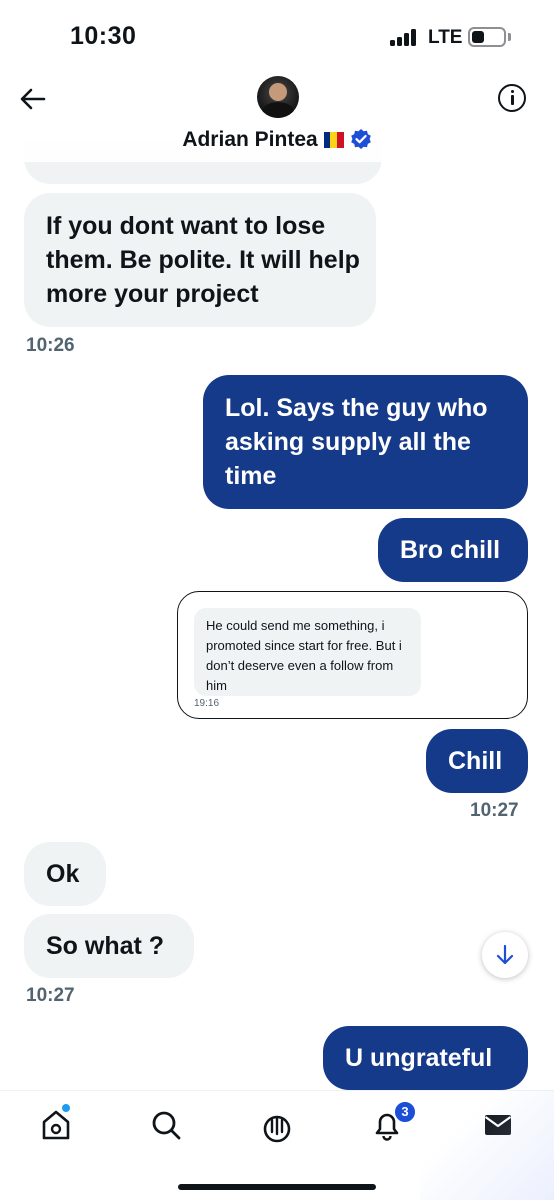 The width and height of the screenshot is (554, 1200). Describe the element at coordinates (445, 37) in the screenshot. I see `network-label: LTE` at that location.